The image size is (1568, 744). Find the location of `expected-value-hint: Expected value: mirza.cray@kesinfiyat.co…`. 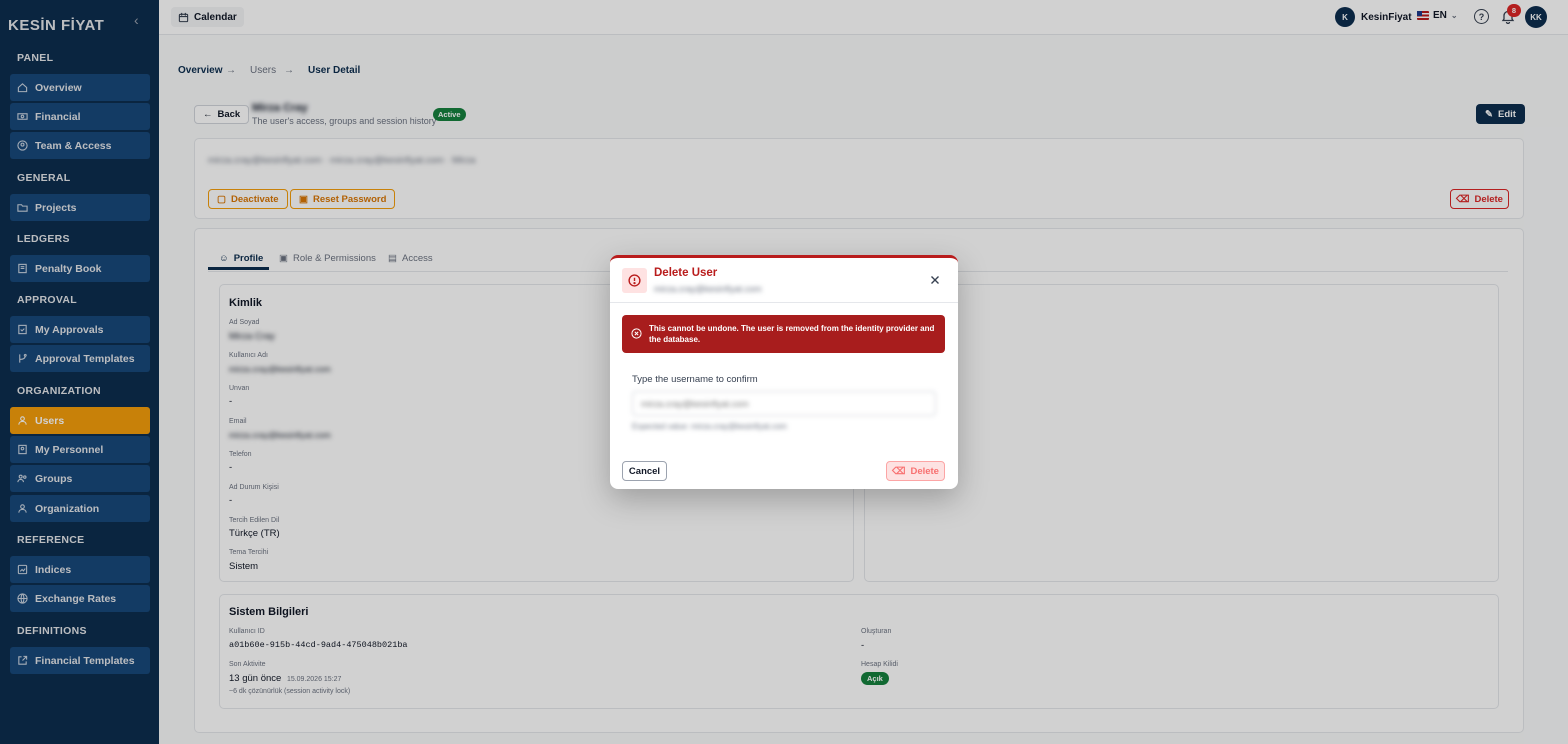

expected-value-hint: Expected value: mirza.cray@kesinfiyat.co… is located at coordinates (709, 426).